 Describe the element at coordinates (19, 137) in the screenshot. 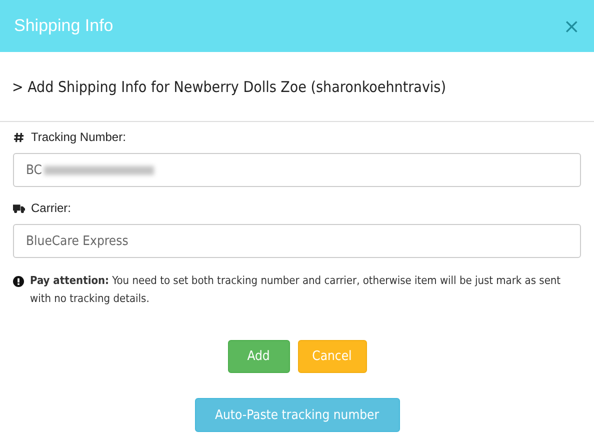

I see `hash-icon` at that location.